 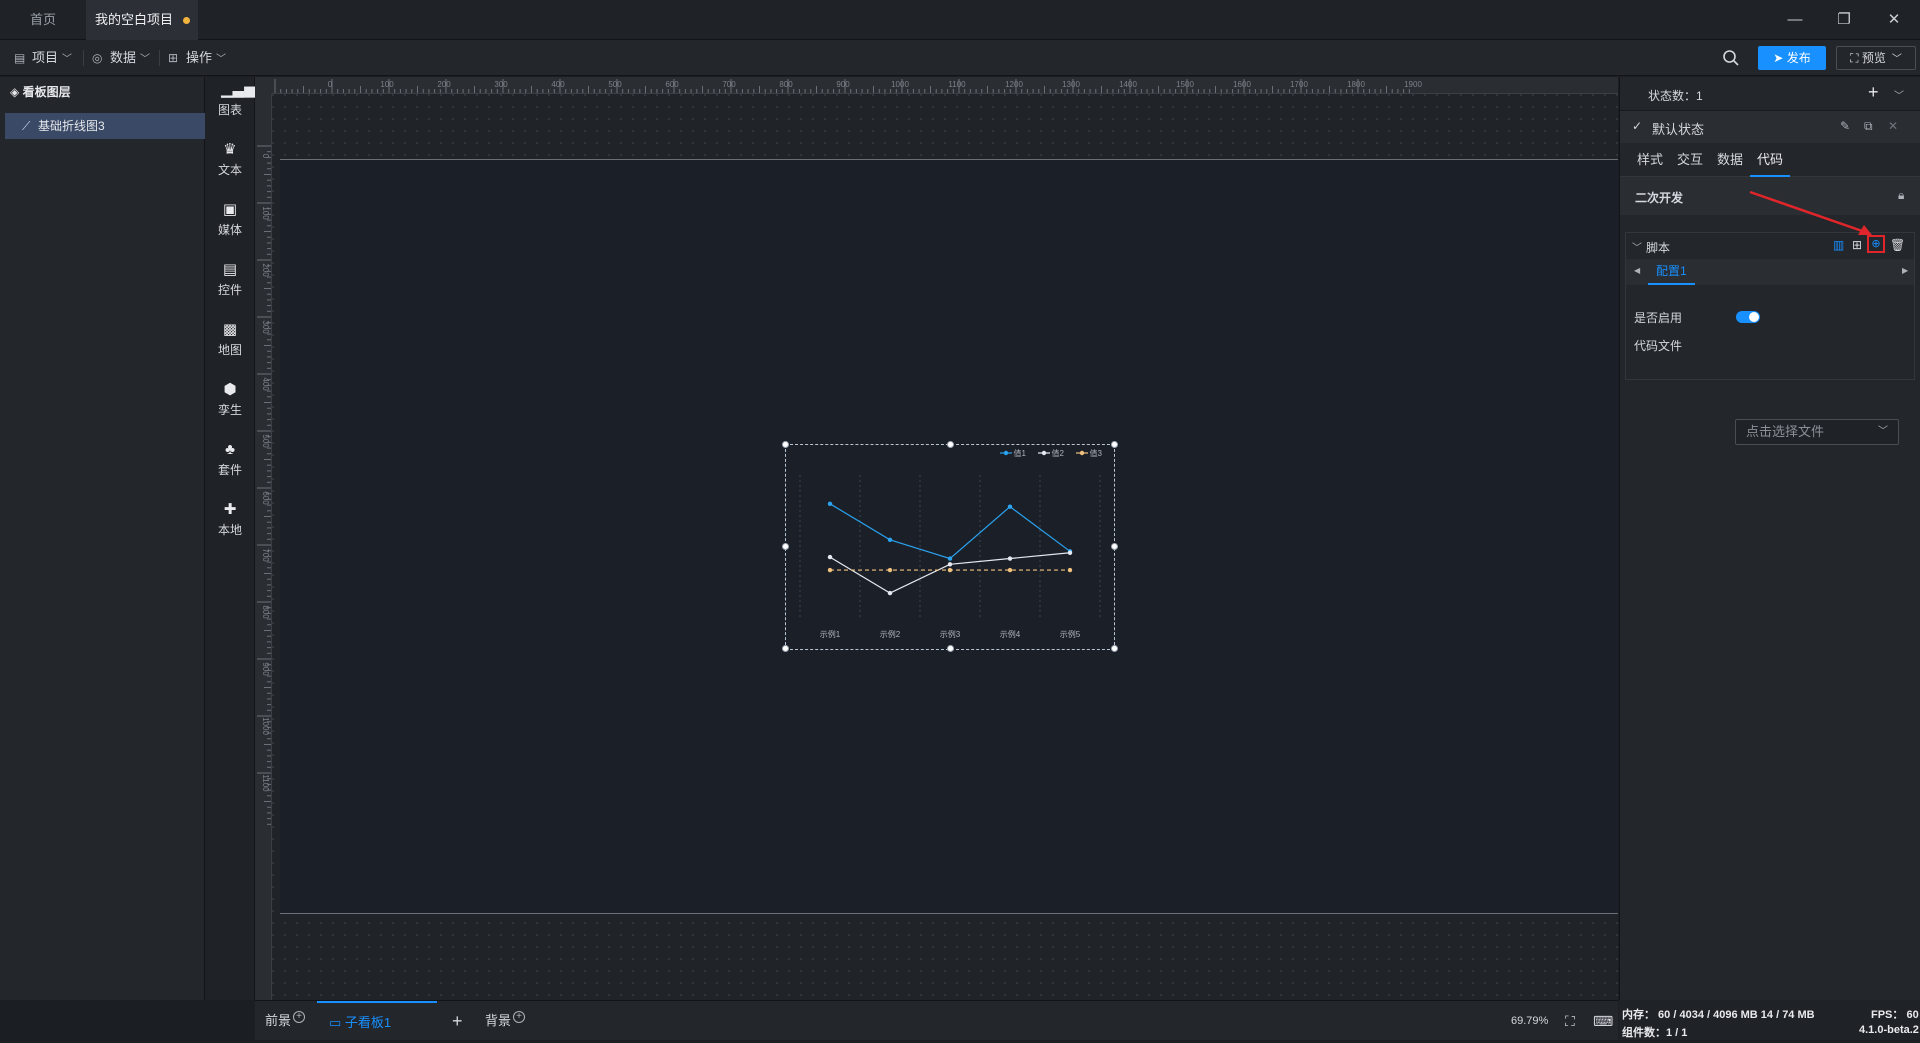 What do you see at coordinates (229, 410) in the screenshot?
I see `component-label: 孪生` at bounding box center [229, 410].